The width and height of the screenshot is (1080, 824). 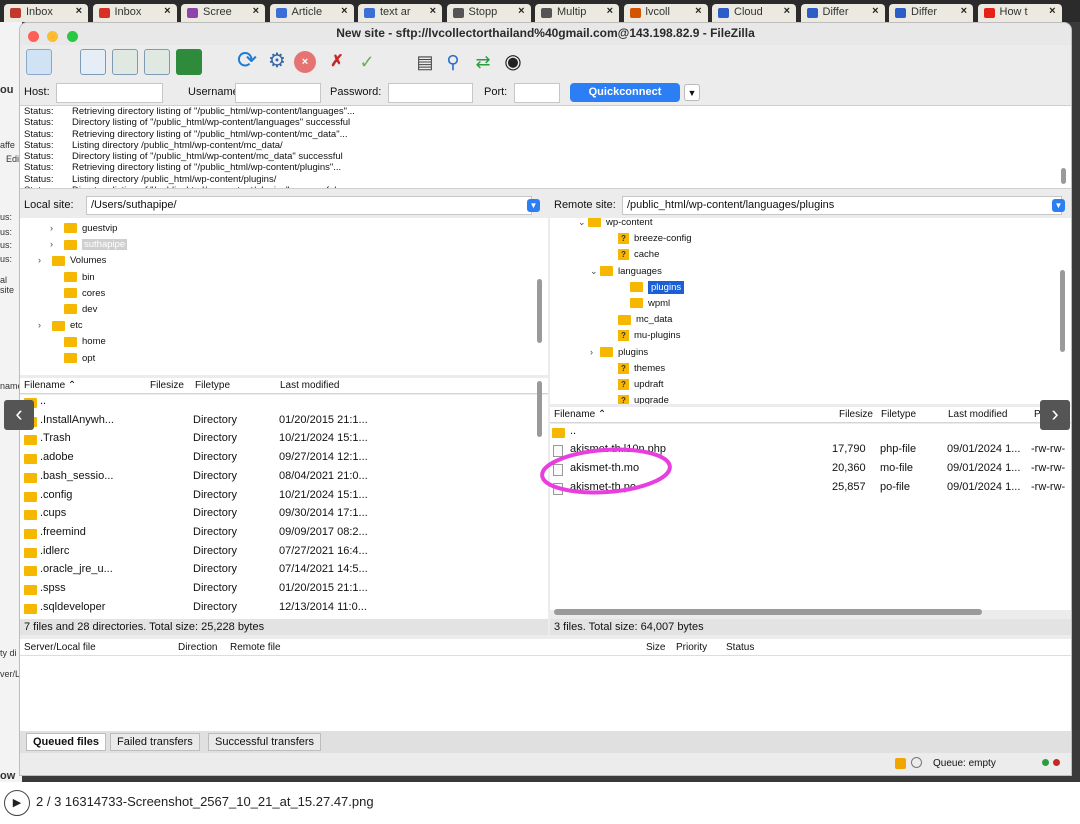 I want to click on toggle-local-tree-icon, so click(x=125, y=62).